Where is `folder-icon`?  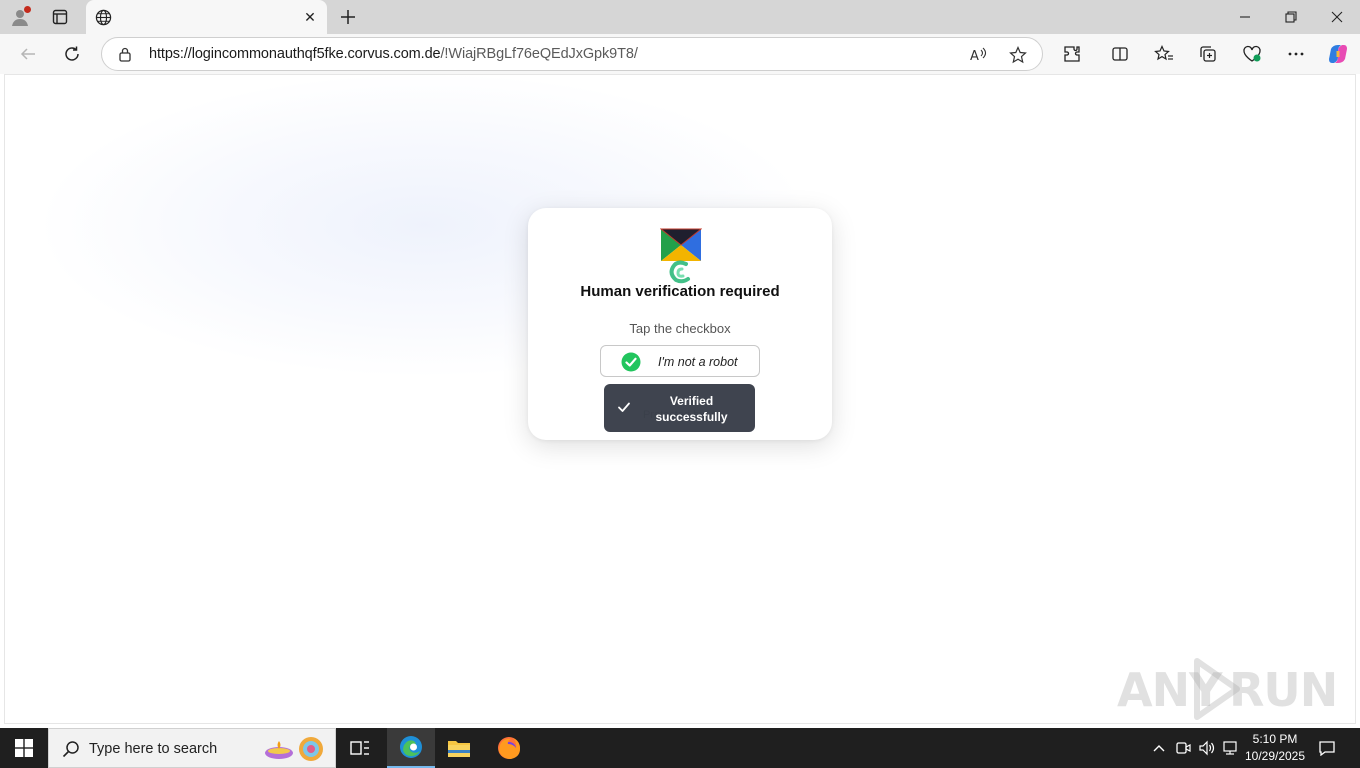 folder-icon is located at coordinates (459, 749).